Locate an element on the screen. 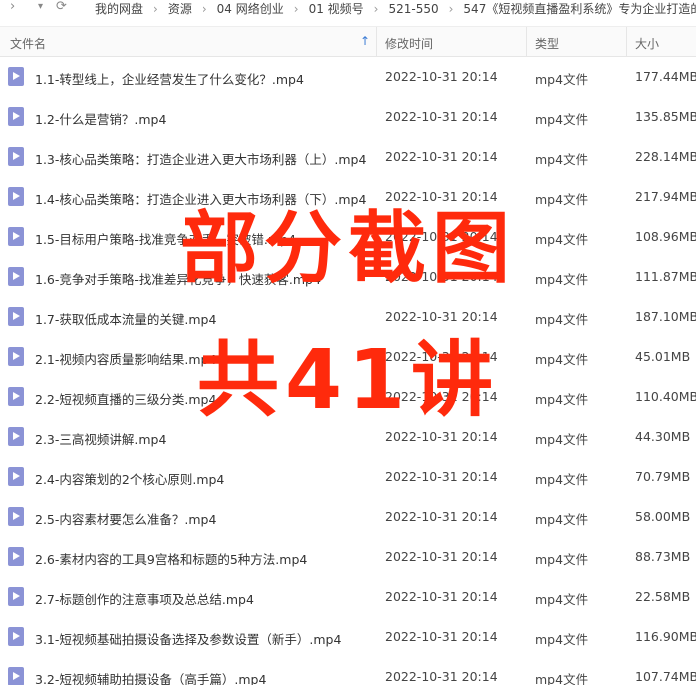 The width and height of the screenshot is (696, 685). file-size: 108.96MB is located at coordinates (665, 236).